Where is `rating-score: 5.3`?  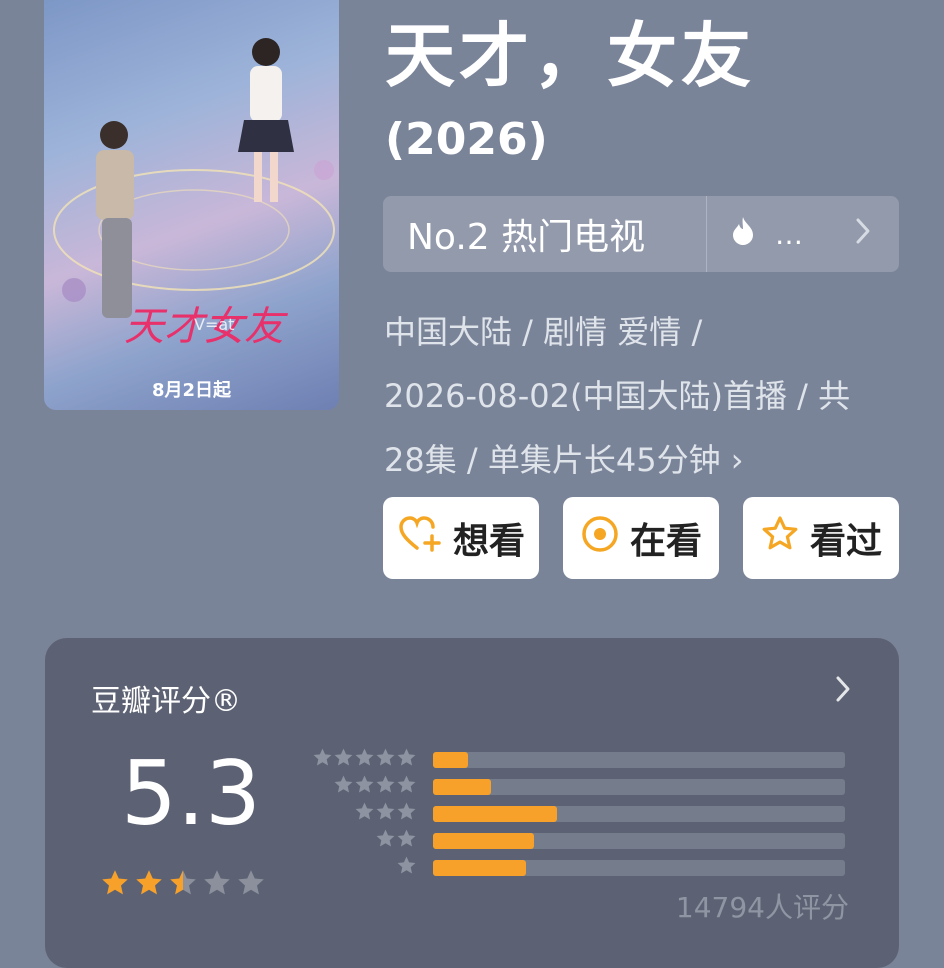
rating-score: 5.3 is located at coordinates (191, 793).